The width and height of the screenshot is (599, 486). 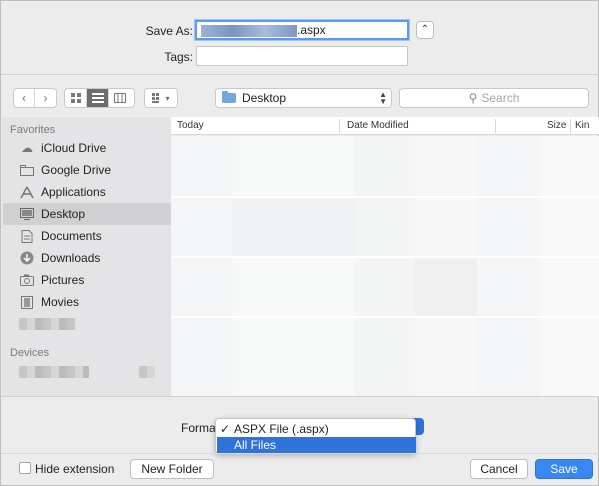 I want to click on format-option-label: ASPX File (.aspx), so click(x=281, y=429).